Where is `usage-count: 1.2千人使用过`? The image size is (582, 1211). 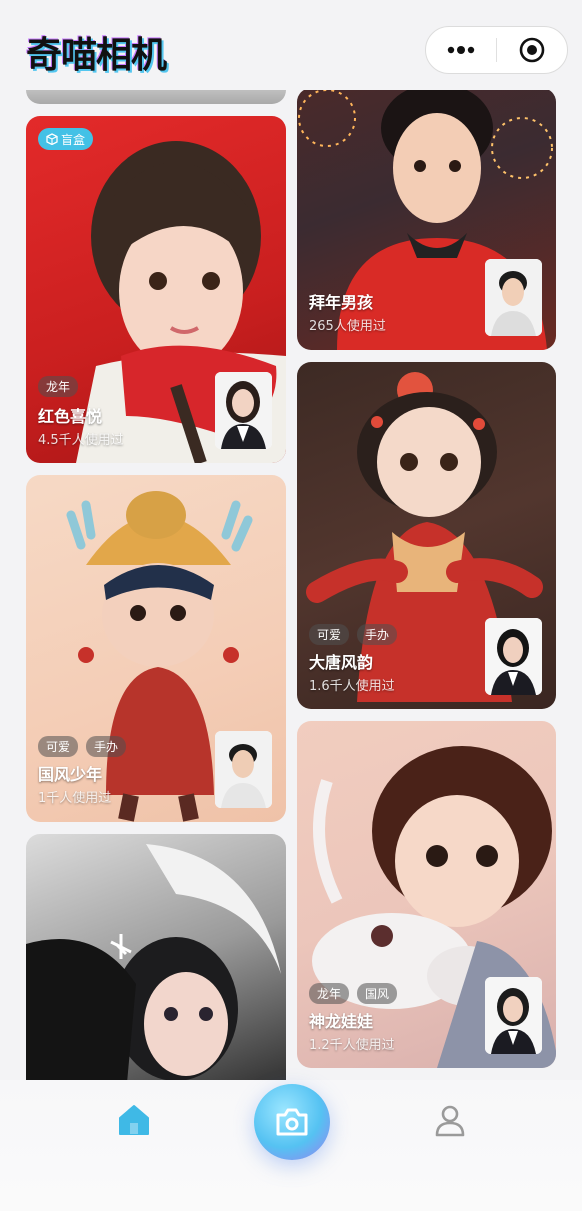
usage-count: 1.2千人使用过 is located at coordinates (352, 1045).